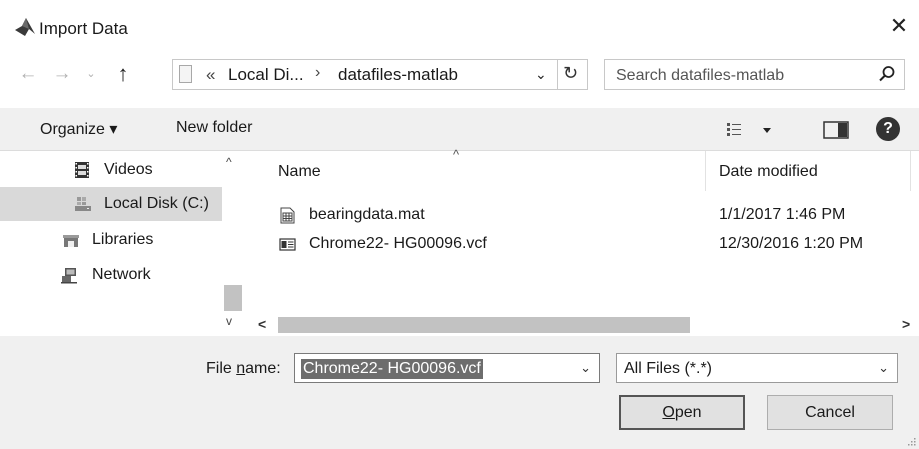 The height and width of the screenshot is (449, 919). What do you see at coordinates (456, 154) in the screenshot?
I see `sort-ascending-icon: ^` at bounding box center [456, 154].